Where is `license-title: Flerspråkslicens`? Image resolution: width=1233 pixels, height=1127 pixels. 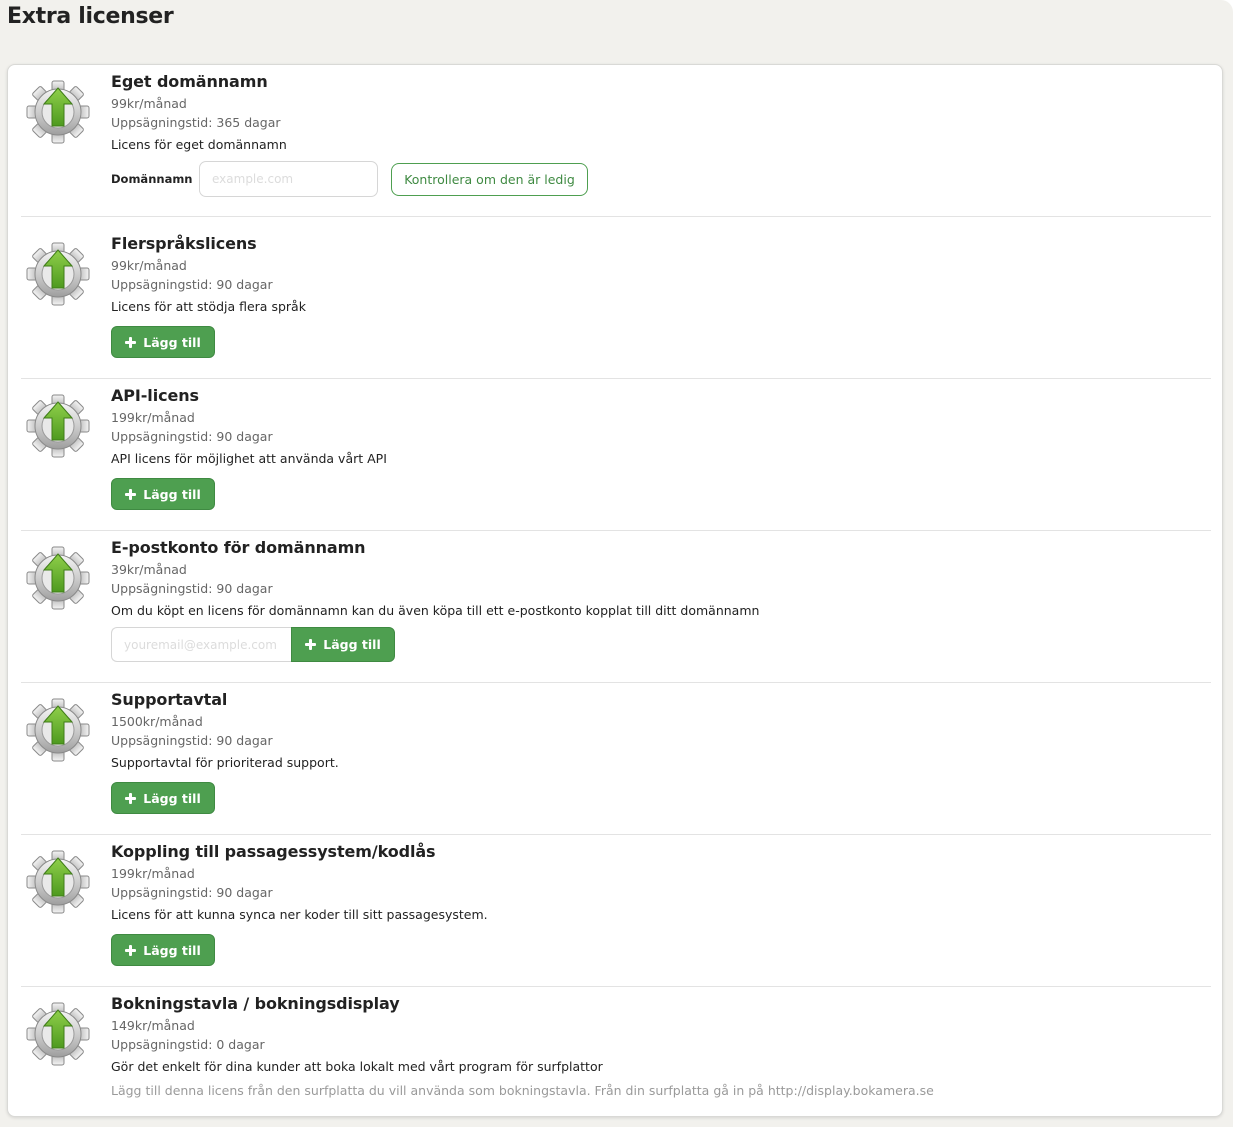
license-title: Flerspråkslicens is located at coordinates (184, 243).